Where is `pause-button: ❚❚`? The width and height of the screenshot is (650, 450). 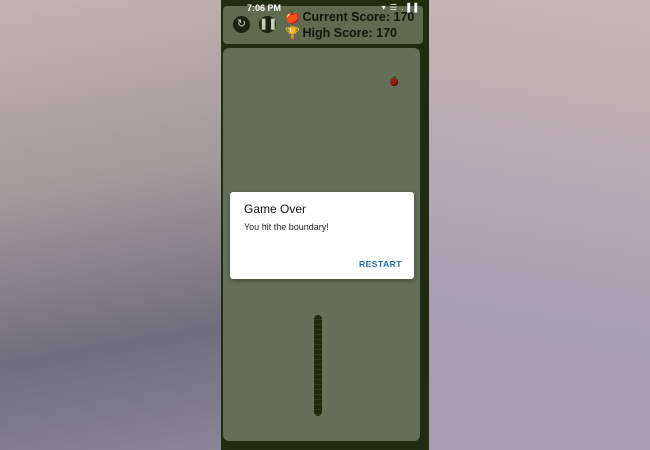 pause-button: ❚❚ is located at coordinates (268, 24).